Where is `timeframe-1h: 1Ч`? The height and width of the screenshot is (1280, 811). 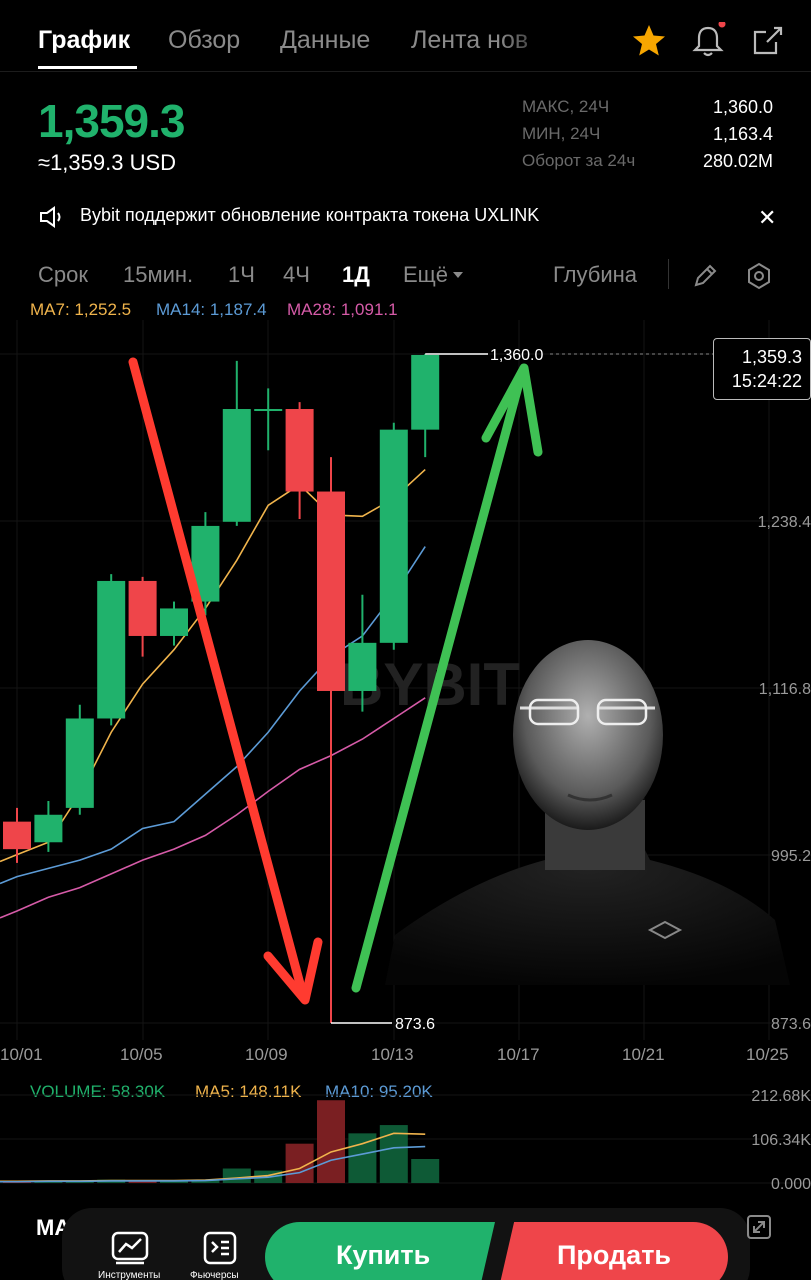 timeframe-1h: 1Ч is located at coordinates (241, 275).